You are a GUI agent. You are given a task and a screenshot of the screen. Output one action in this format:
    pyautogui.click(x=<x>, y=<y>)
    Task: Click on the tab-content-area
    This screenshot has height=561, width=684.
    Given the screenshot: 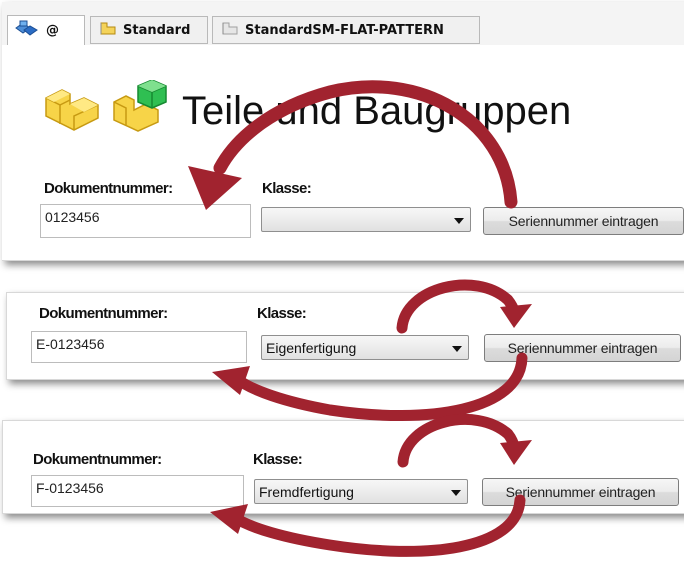 What is the action you would take?
    pyautogui.click(x=343, y=55)
    